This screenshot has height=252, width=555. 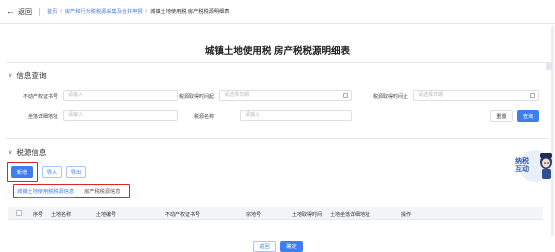 What do you see at coordinates (203, 117) in the screenshot?
I see `tax-source-name-label: 税源名称` at bounding box center [203, 117].